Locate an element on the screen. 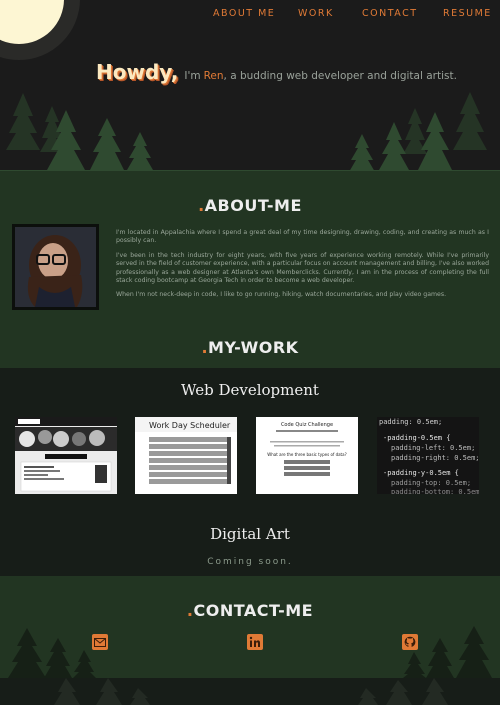  digital-art-heading: Digital Art is located at coordinates (250, 534).